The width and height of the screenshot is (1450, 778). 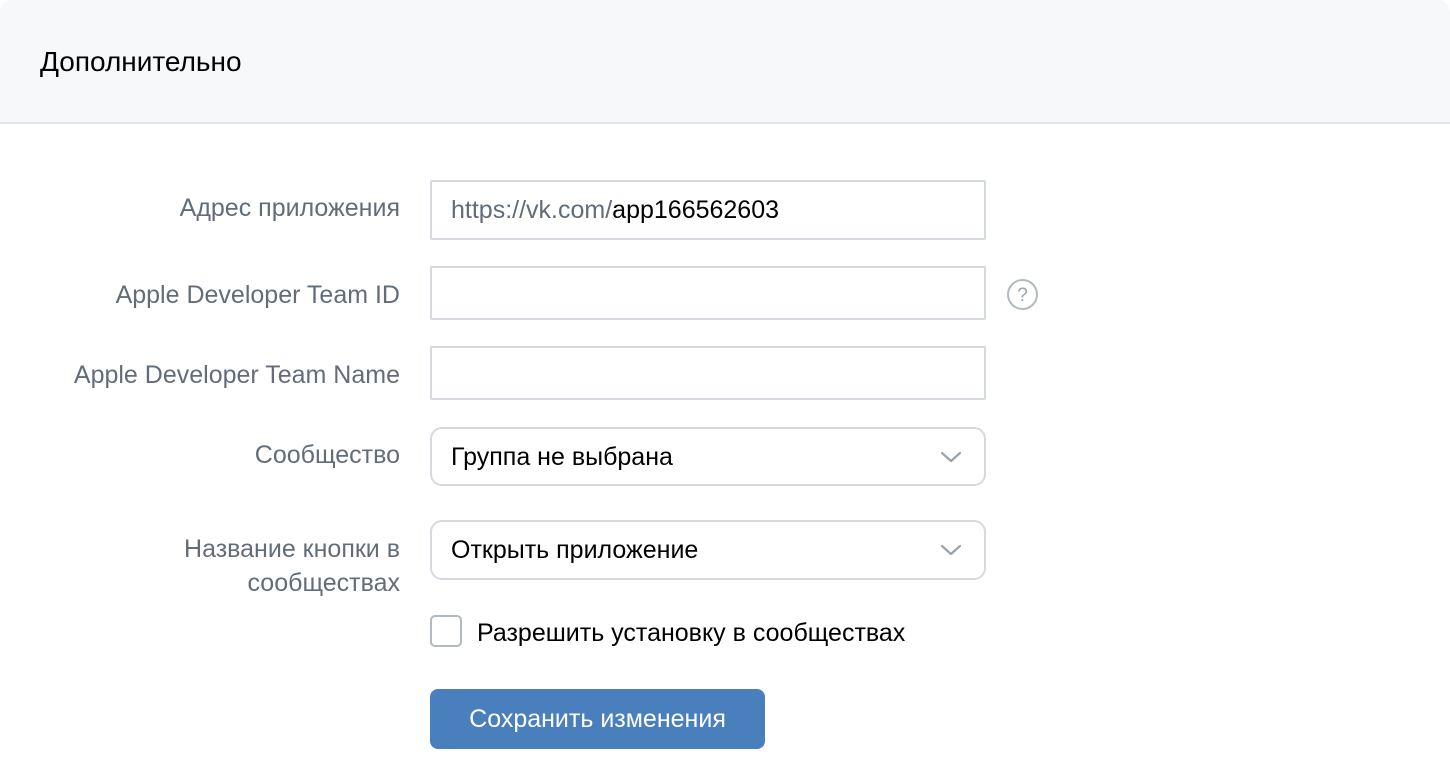 I want to click on allow-install-label: Разрешить установку в сообществах, so click(x=691, y=633).